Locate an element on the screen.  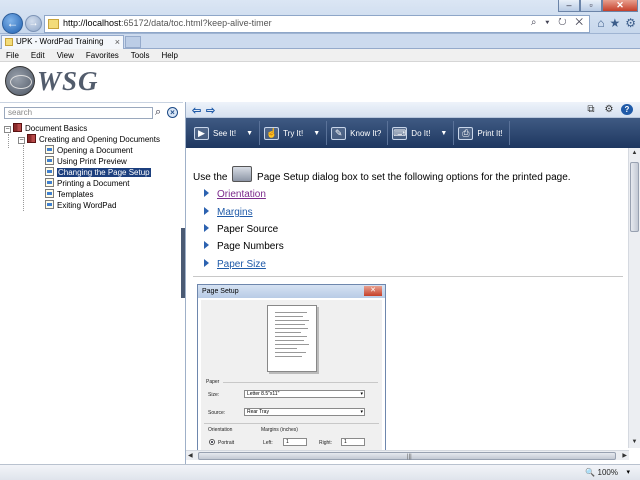
content-toolbar: ⇦ ⇨ ⧉ ⚙ ? is located at coordinates (413, 110).